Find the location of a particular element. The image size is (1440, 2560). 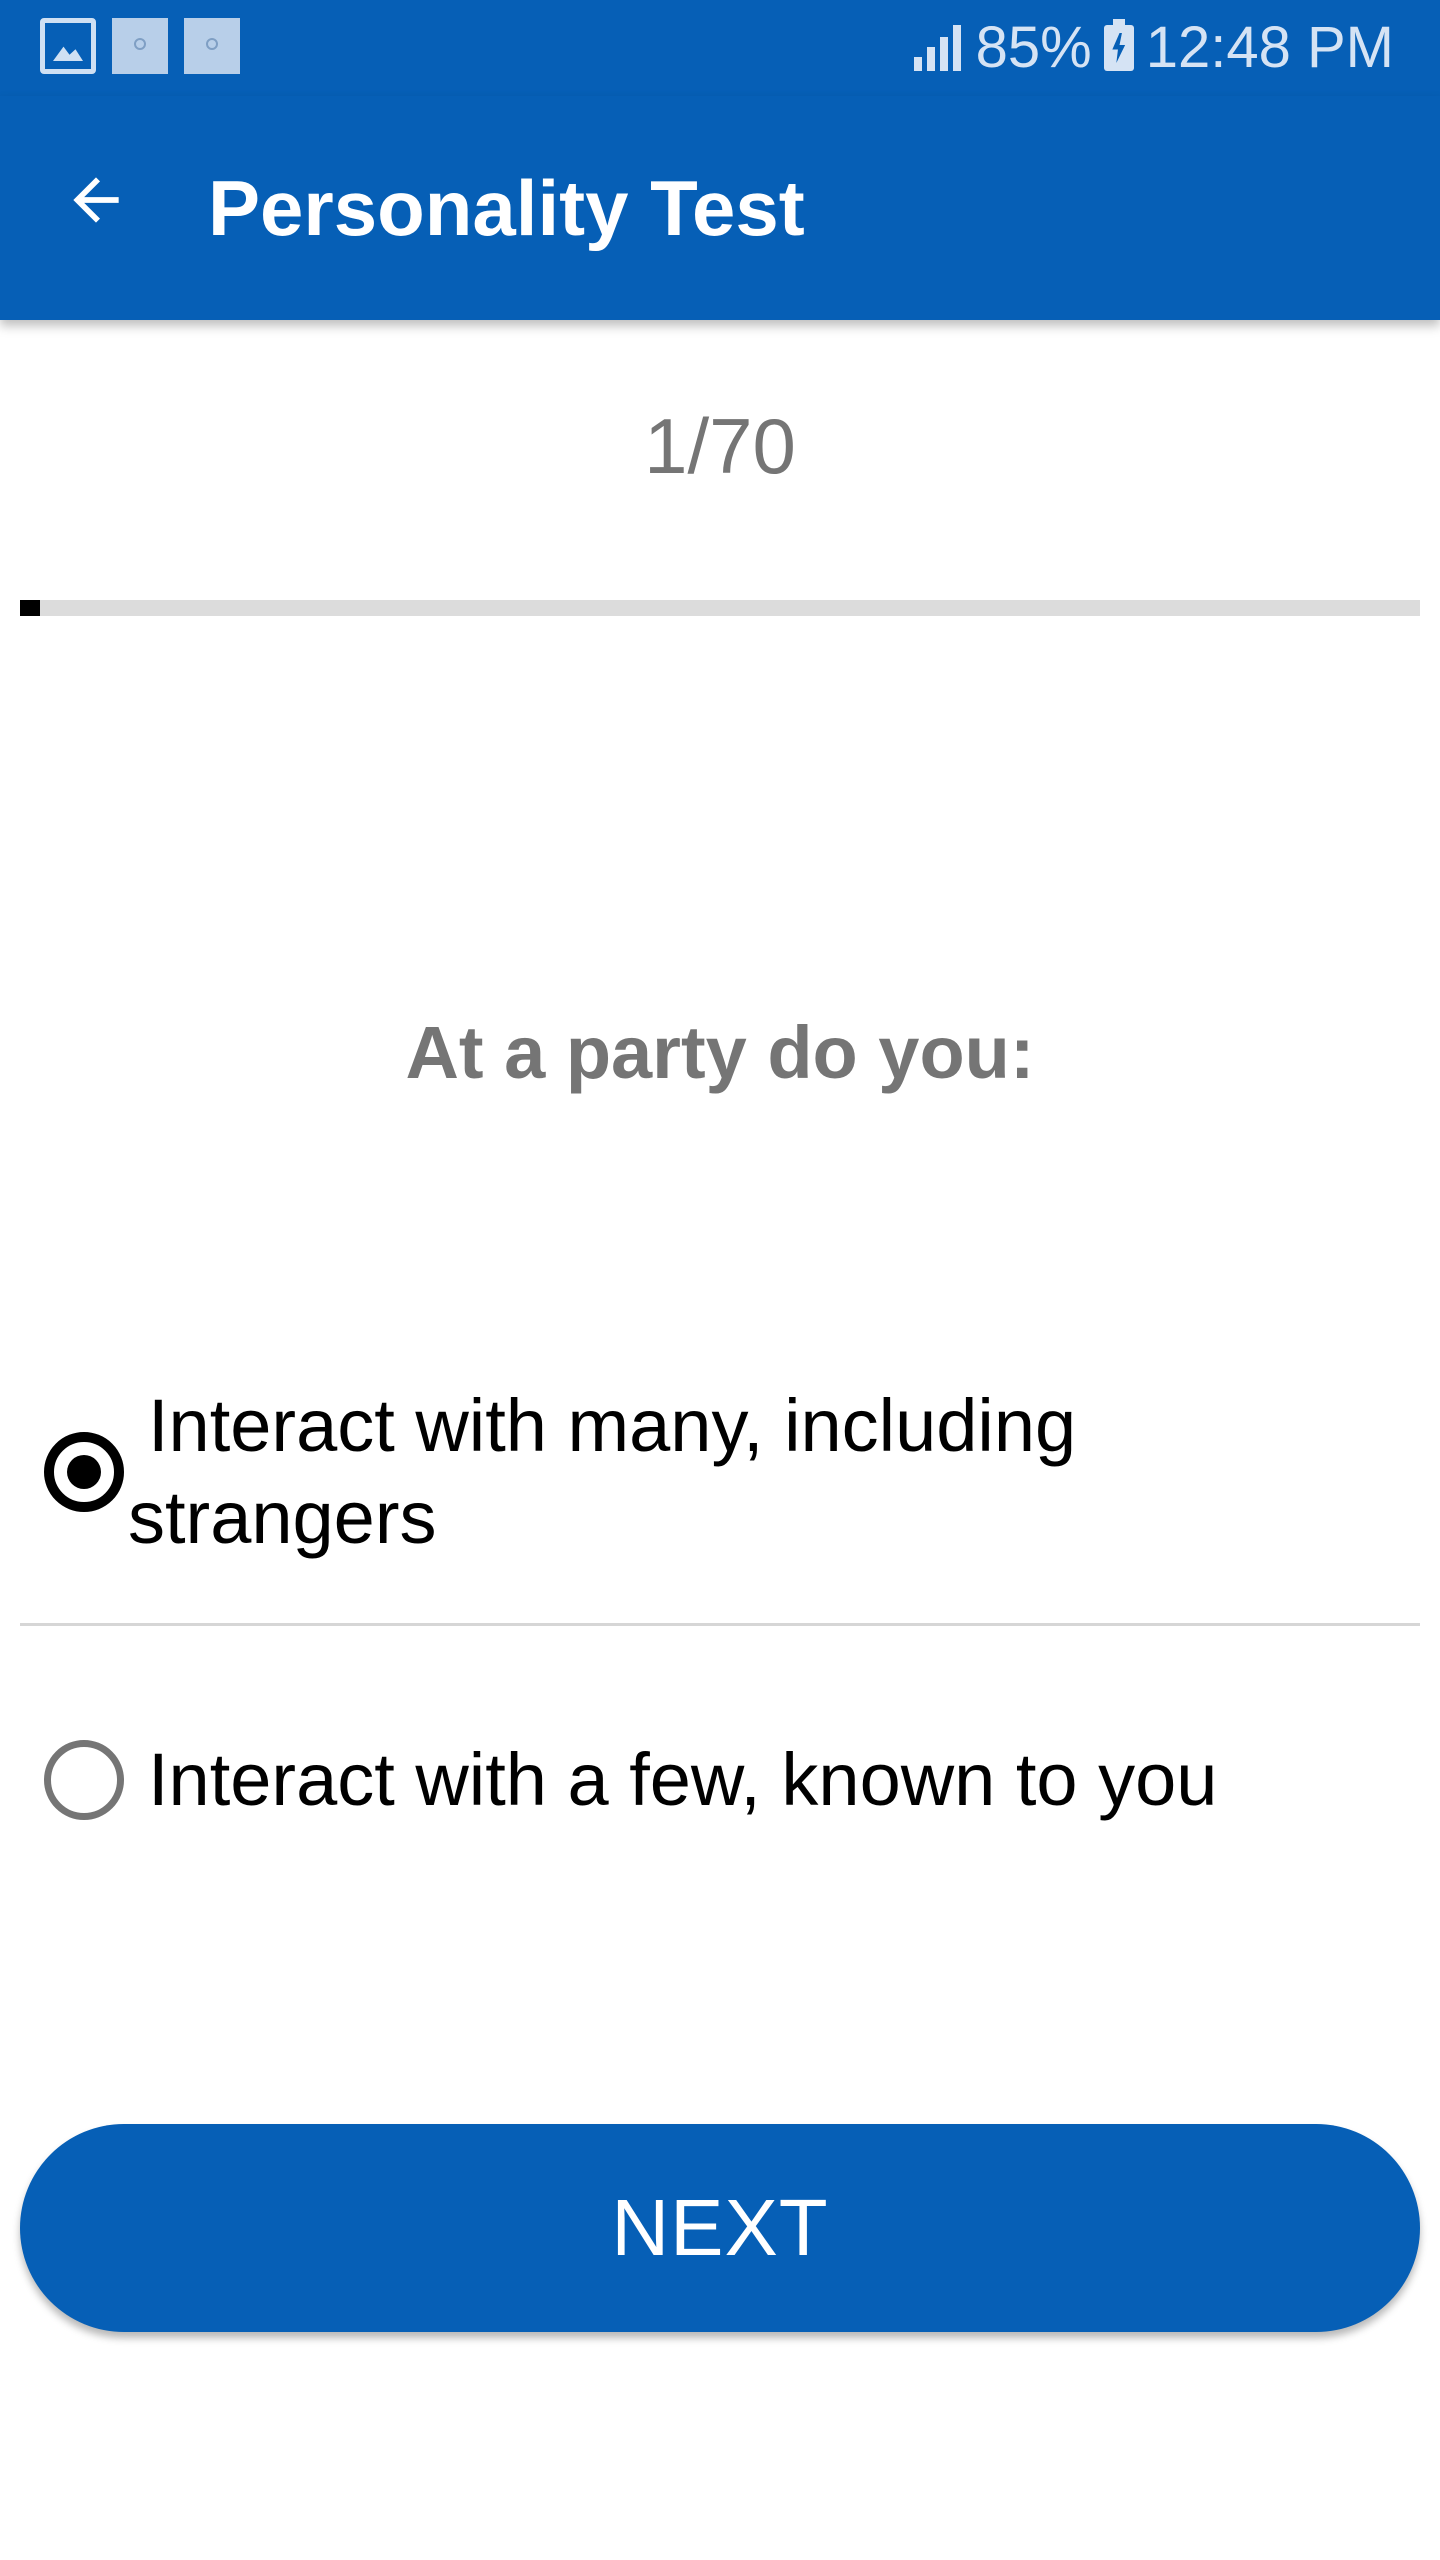

battery-charging-icon is located at coordinates (1118, 45).